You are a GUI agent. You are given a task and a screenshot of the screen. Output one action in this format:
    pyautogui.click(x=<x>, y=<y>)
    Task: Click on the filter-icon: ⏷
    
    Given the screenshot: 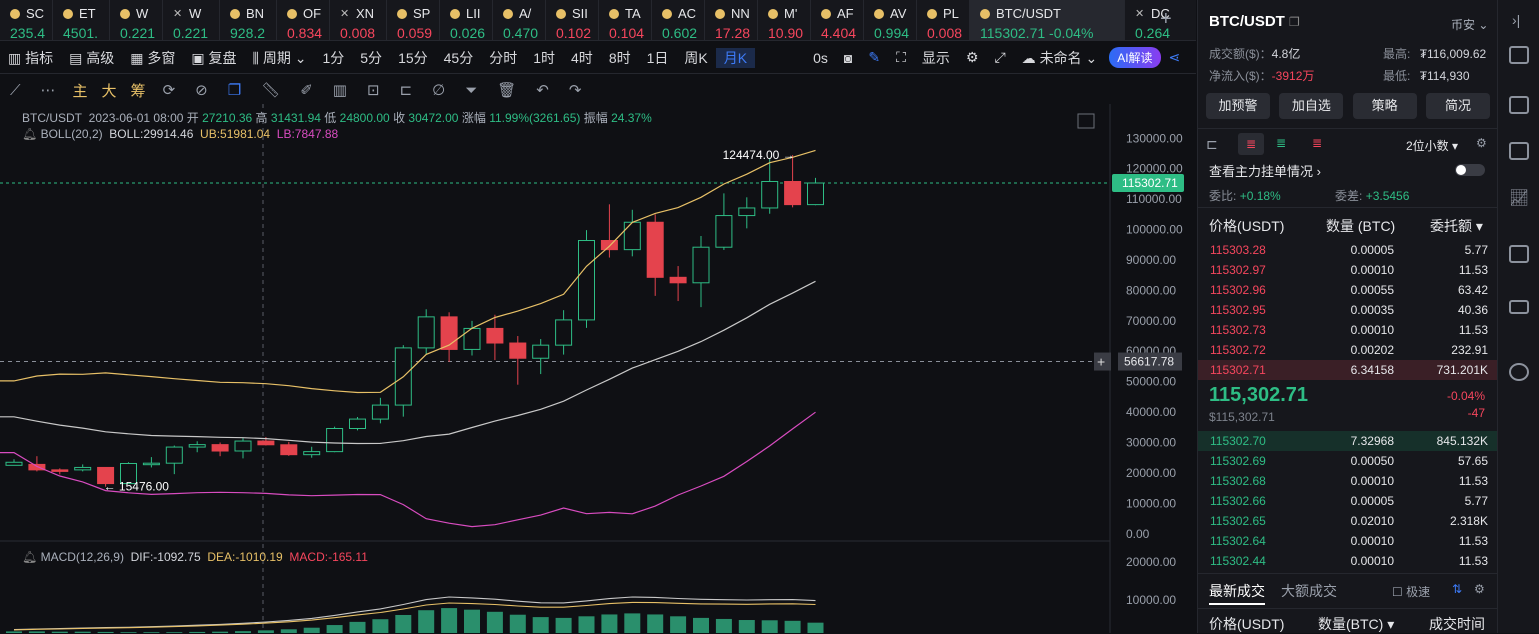 What is the action you would take?
    pyautogui.click(x=471, y=90)
    